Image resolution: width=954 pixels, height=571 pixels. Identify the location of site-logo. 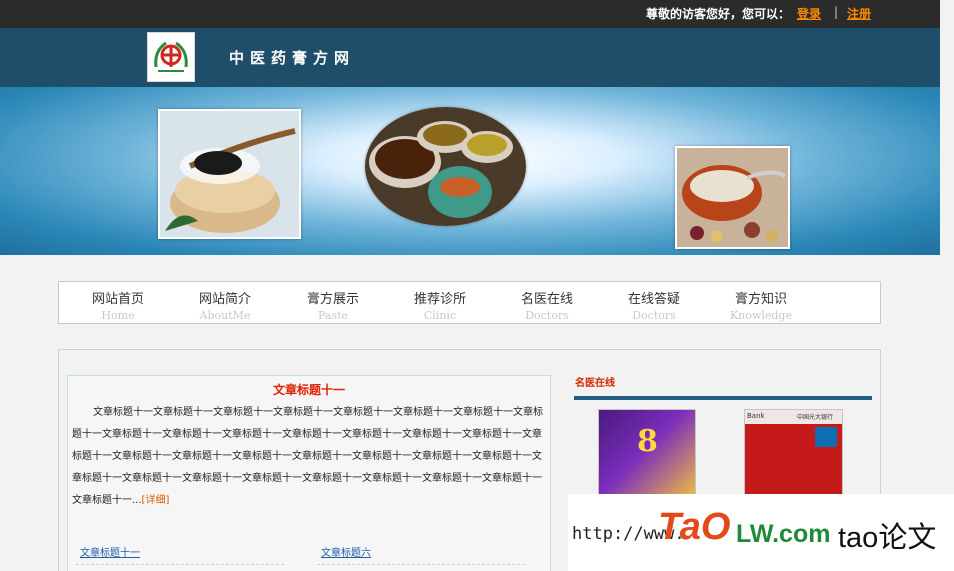
(171, 57).